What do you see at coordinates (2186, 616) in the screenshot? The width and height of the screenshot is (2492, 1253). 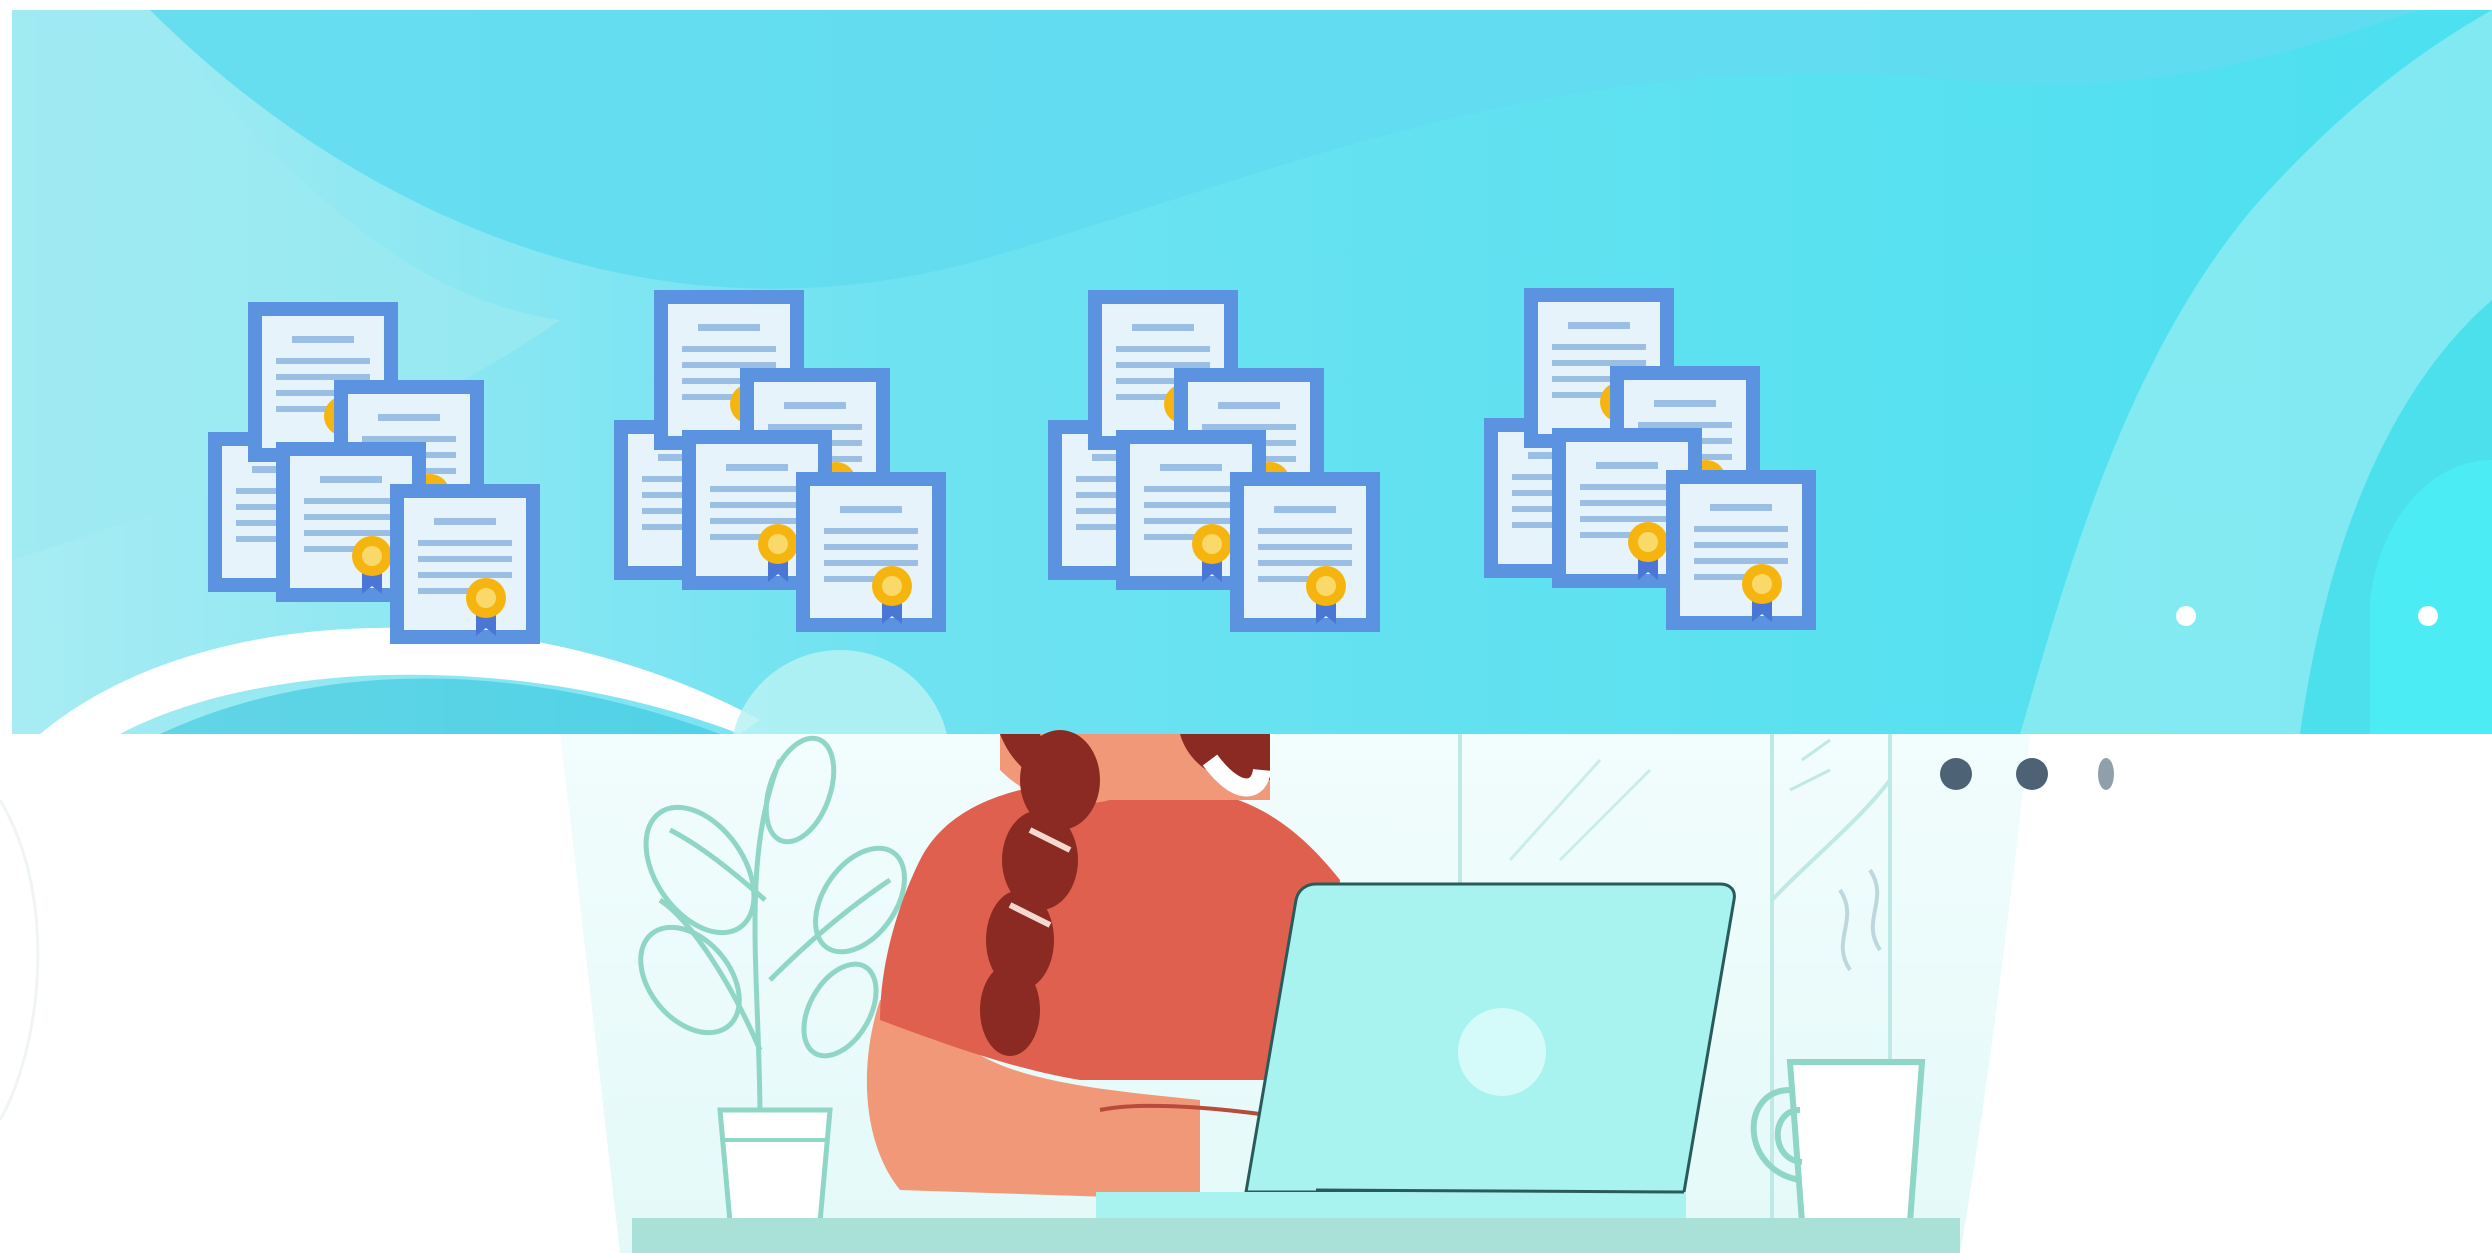 I see `decor-dot-left` at bounding box center [2186, 616].